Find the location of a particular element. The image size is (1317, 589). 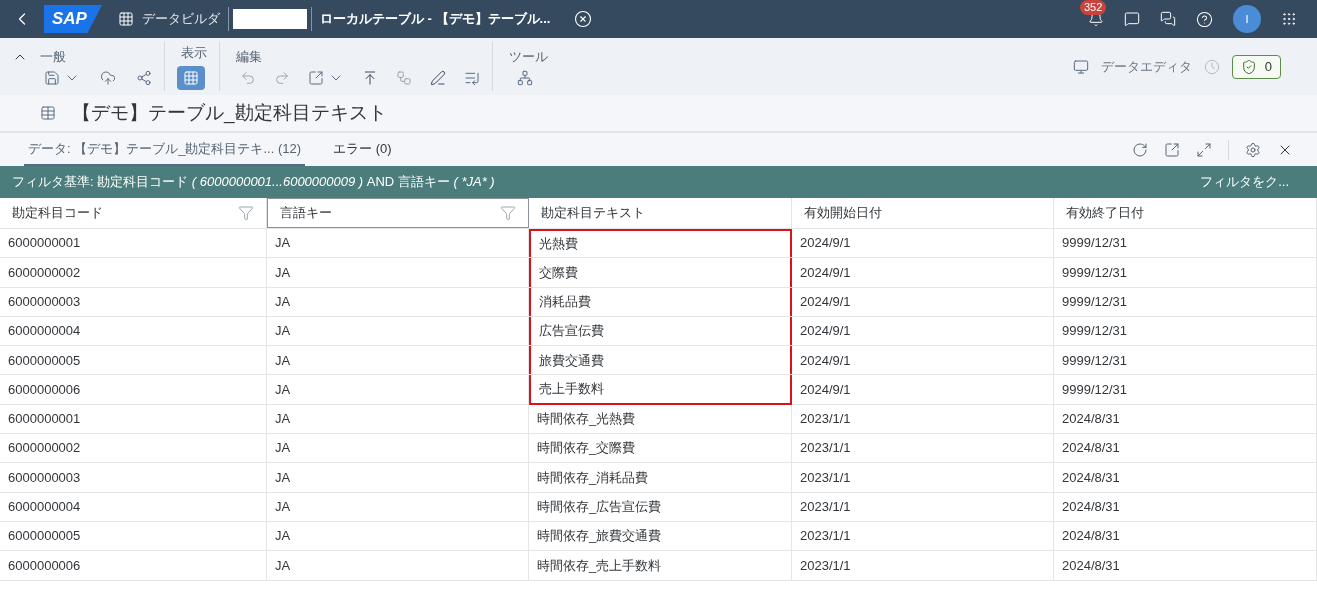

close-icon is located at coordinates (583, 19).